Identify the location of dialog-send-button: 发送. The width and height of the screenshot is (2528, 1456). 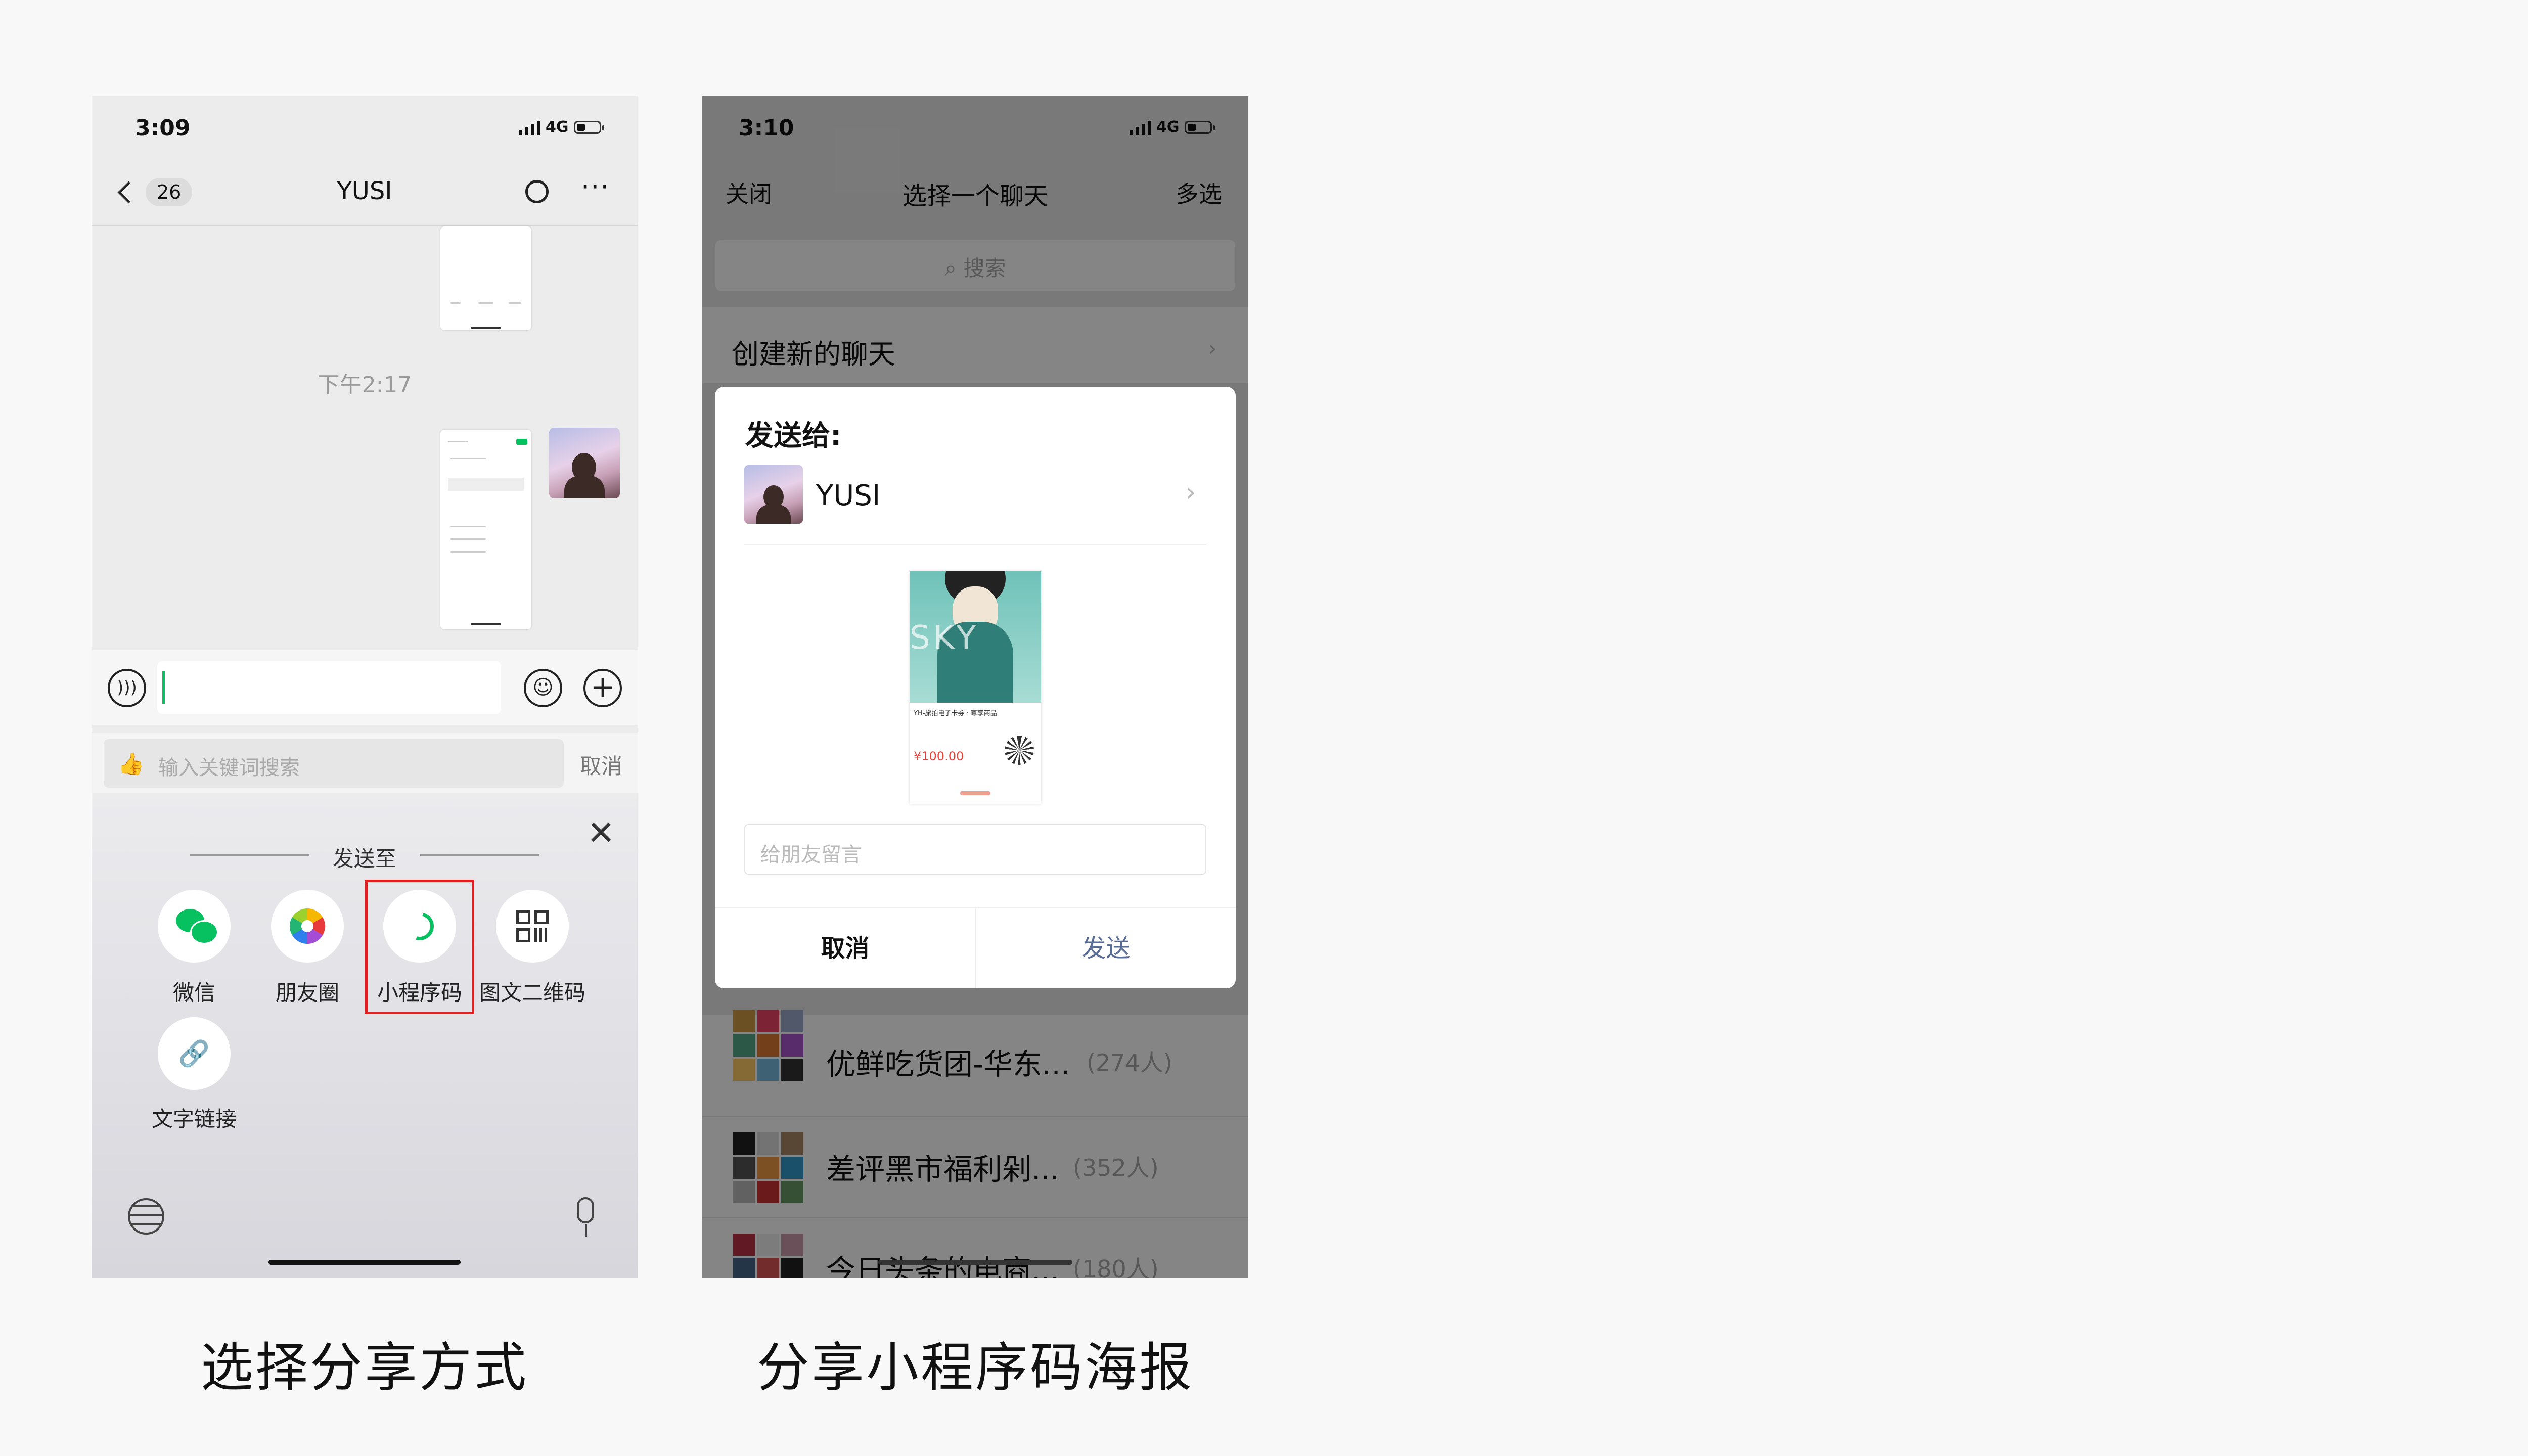
(1106, 948).